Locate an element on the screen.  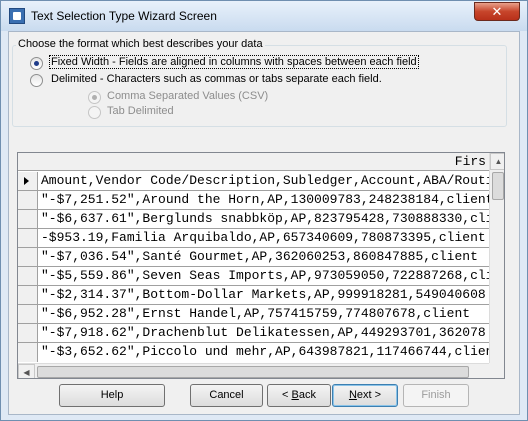
next-mnemonic: N is located at coordinates (352, 395).